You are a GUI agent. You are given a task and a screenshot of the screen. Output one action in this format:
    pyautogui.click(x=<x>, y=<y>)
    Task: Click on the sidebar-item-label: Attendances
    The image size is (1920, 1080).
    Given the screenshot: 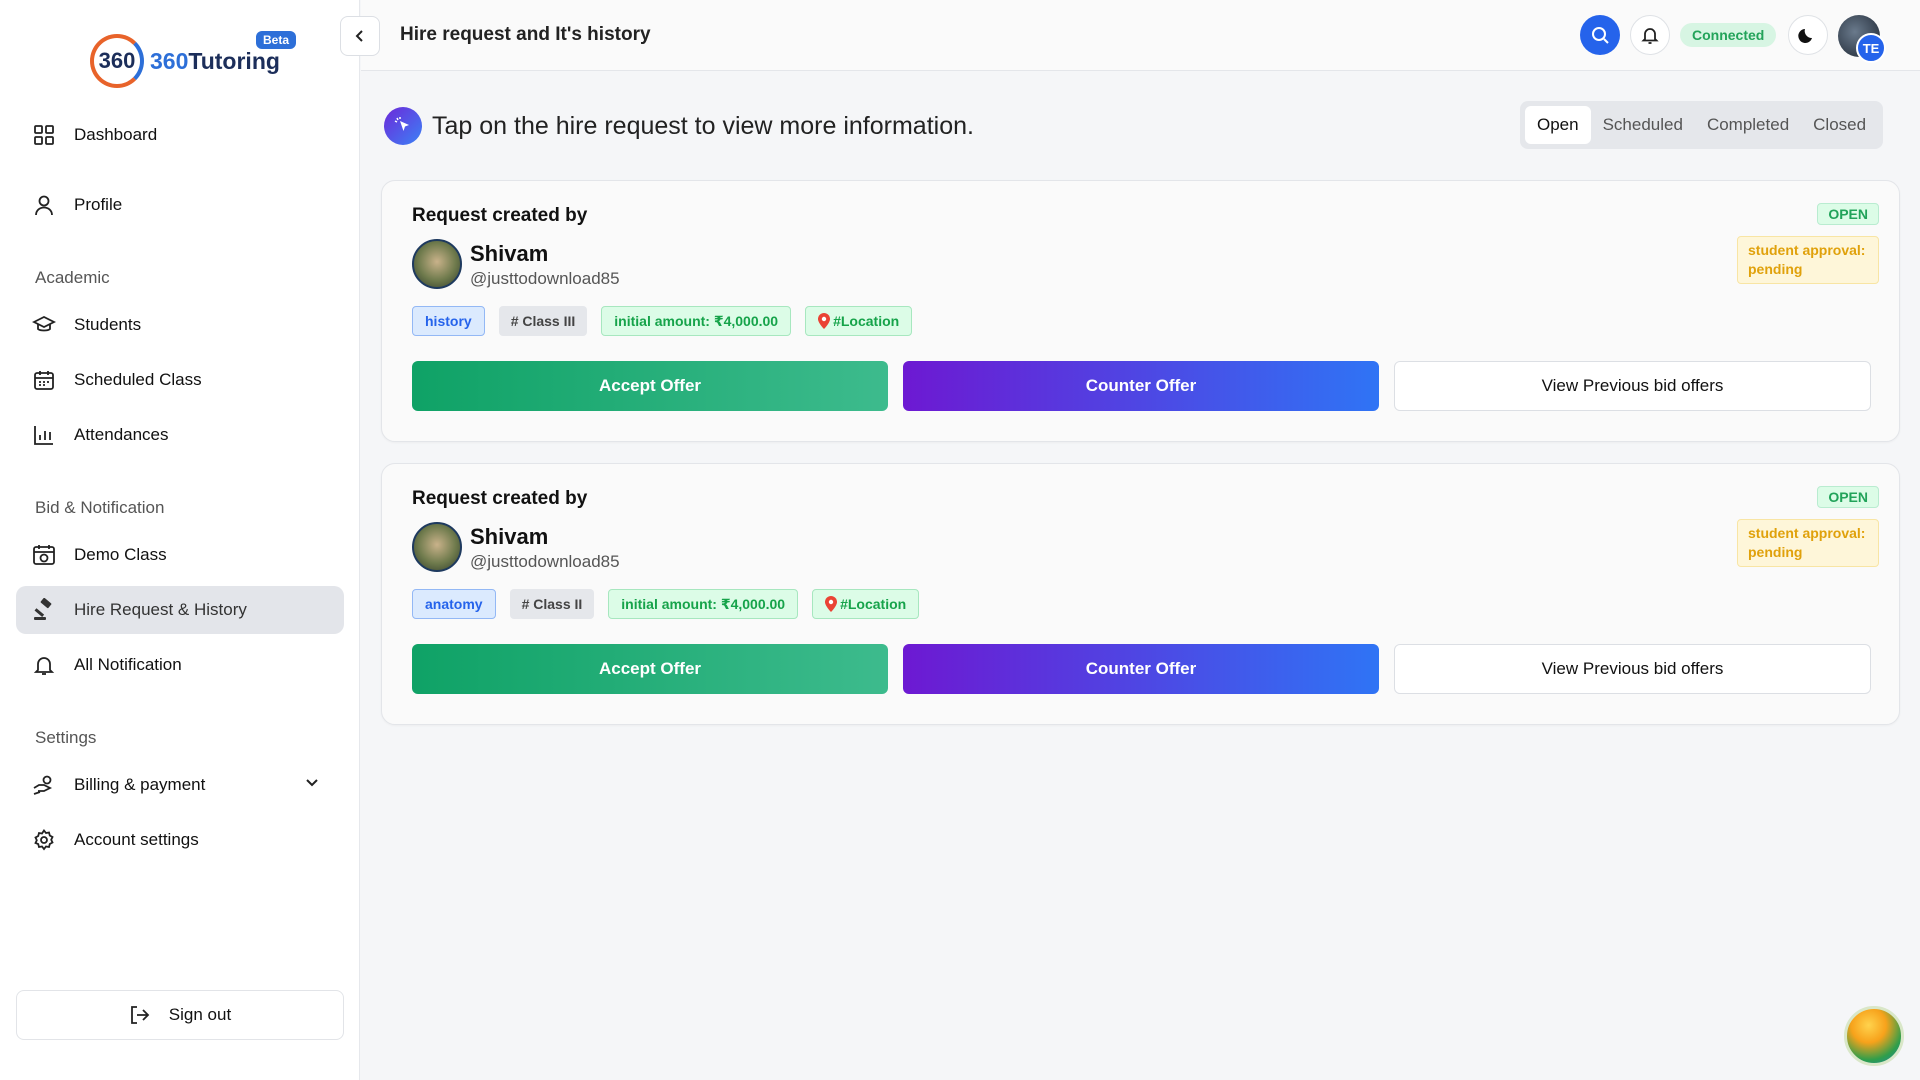 What is the action you would take?
    pyautogui.click(x=121, y=434)
    